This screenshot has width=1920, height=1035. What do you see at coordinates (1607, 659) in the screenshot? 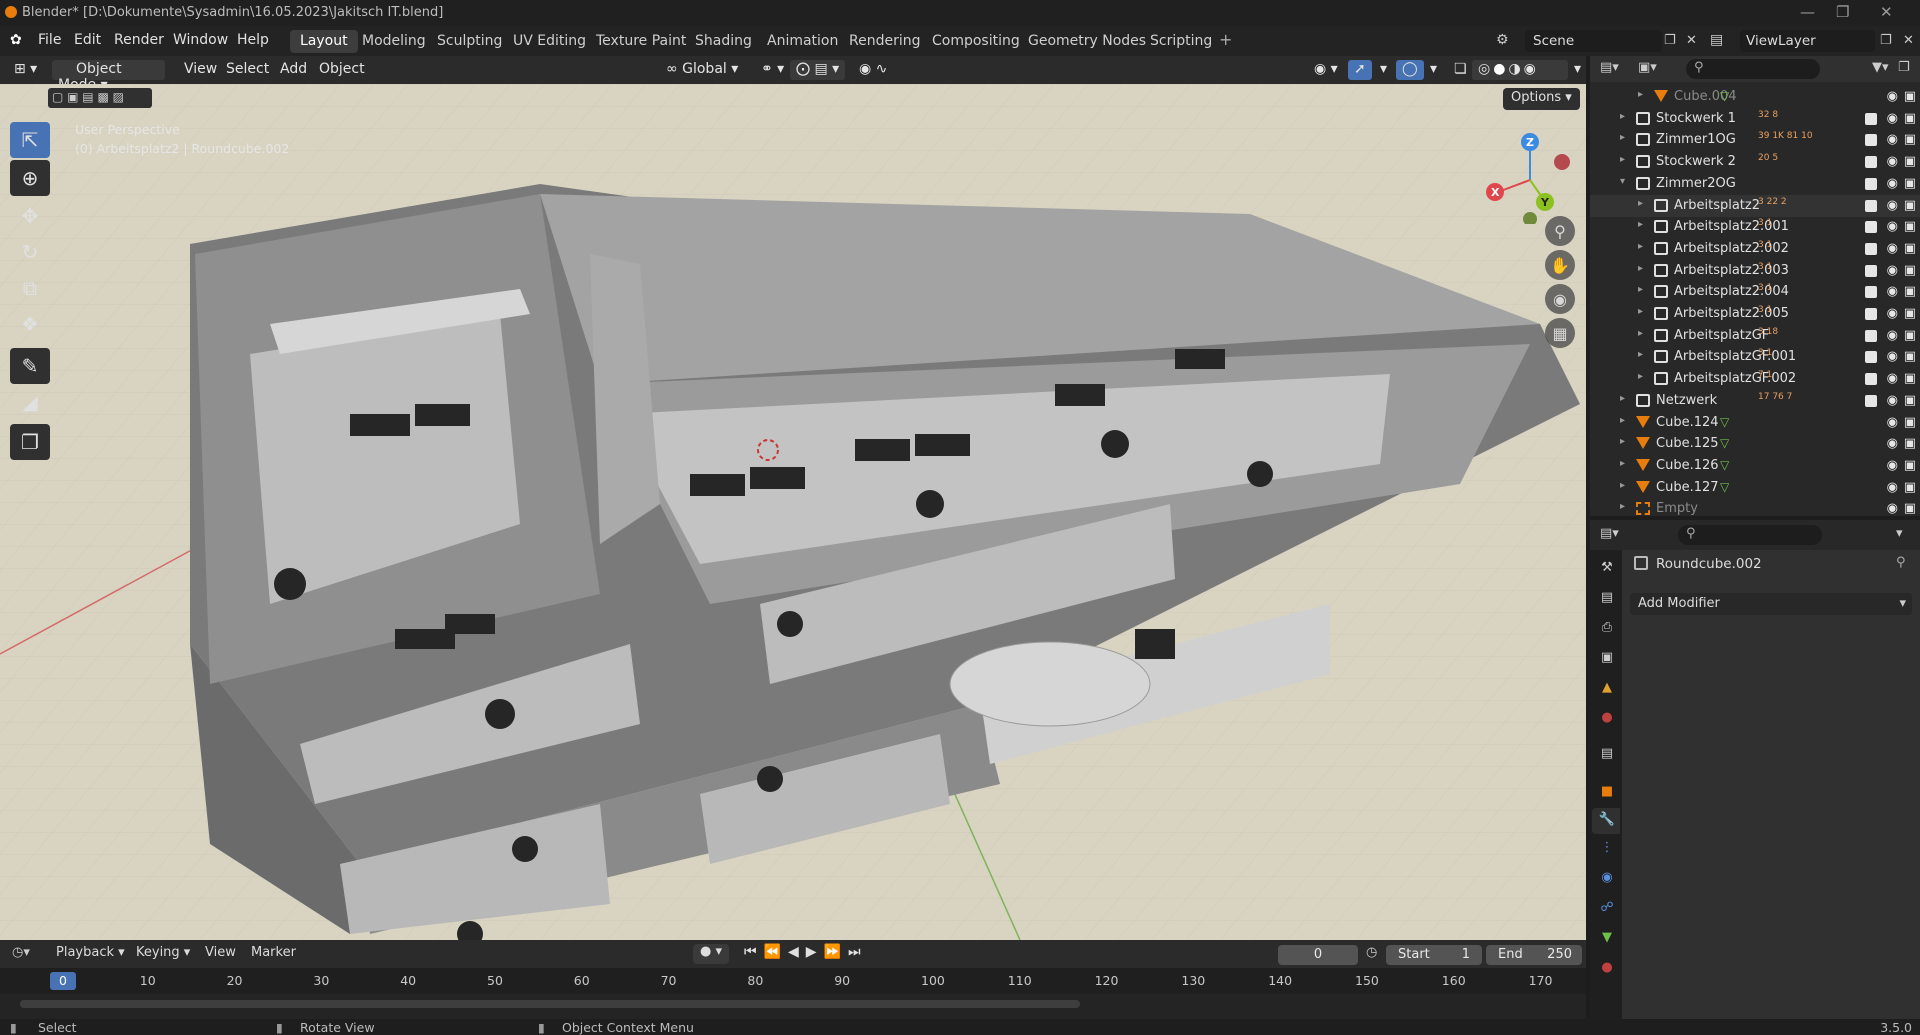
I see `view-layer-tab-icon: ▣` at bounding box center [1607, 659].